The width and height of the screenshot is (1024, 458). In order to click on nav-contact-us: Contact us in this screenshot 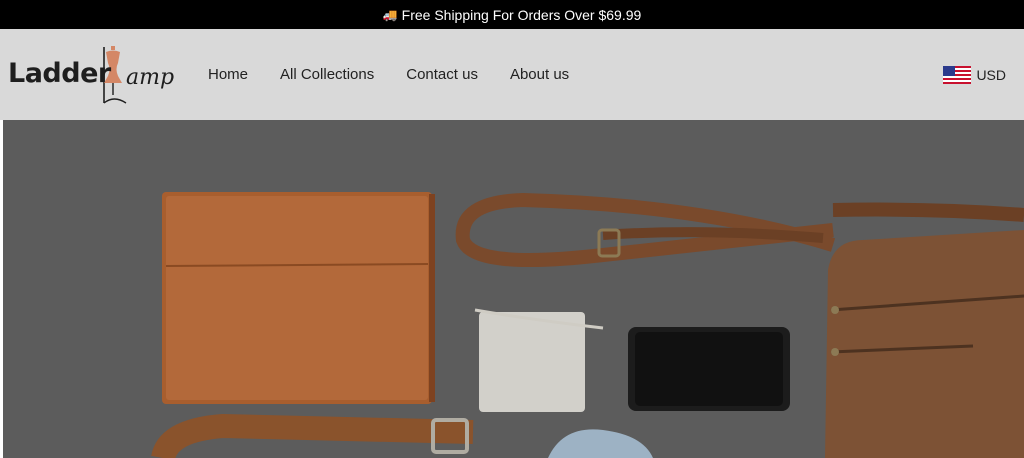, I will do `click(442, 74)`.